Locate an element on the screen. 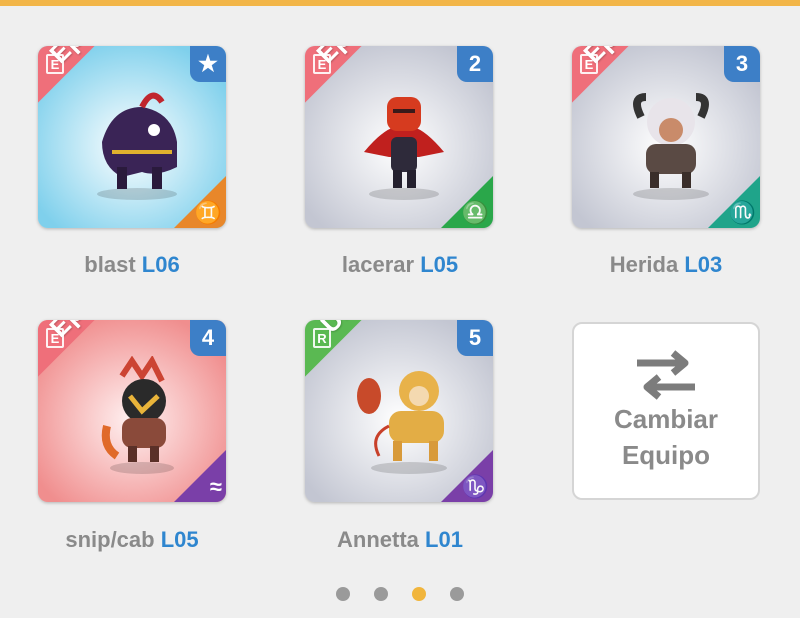 This screenshot has height=618, width=800. top-accent-bar is located at coordinates (400, 3).